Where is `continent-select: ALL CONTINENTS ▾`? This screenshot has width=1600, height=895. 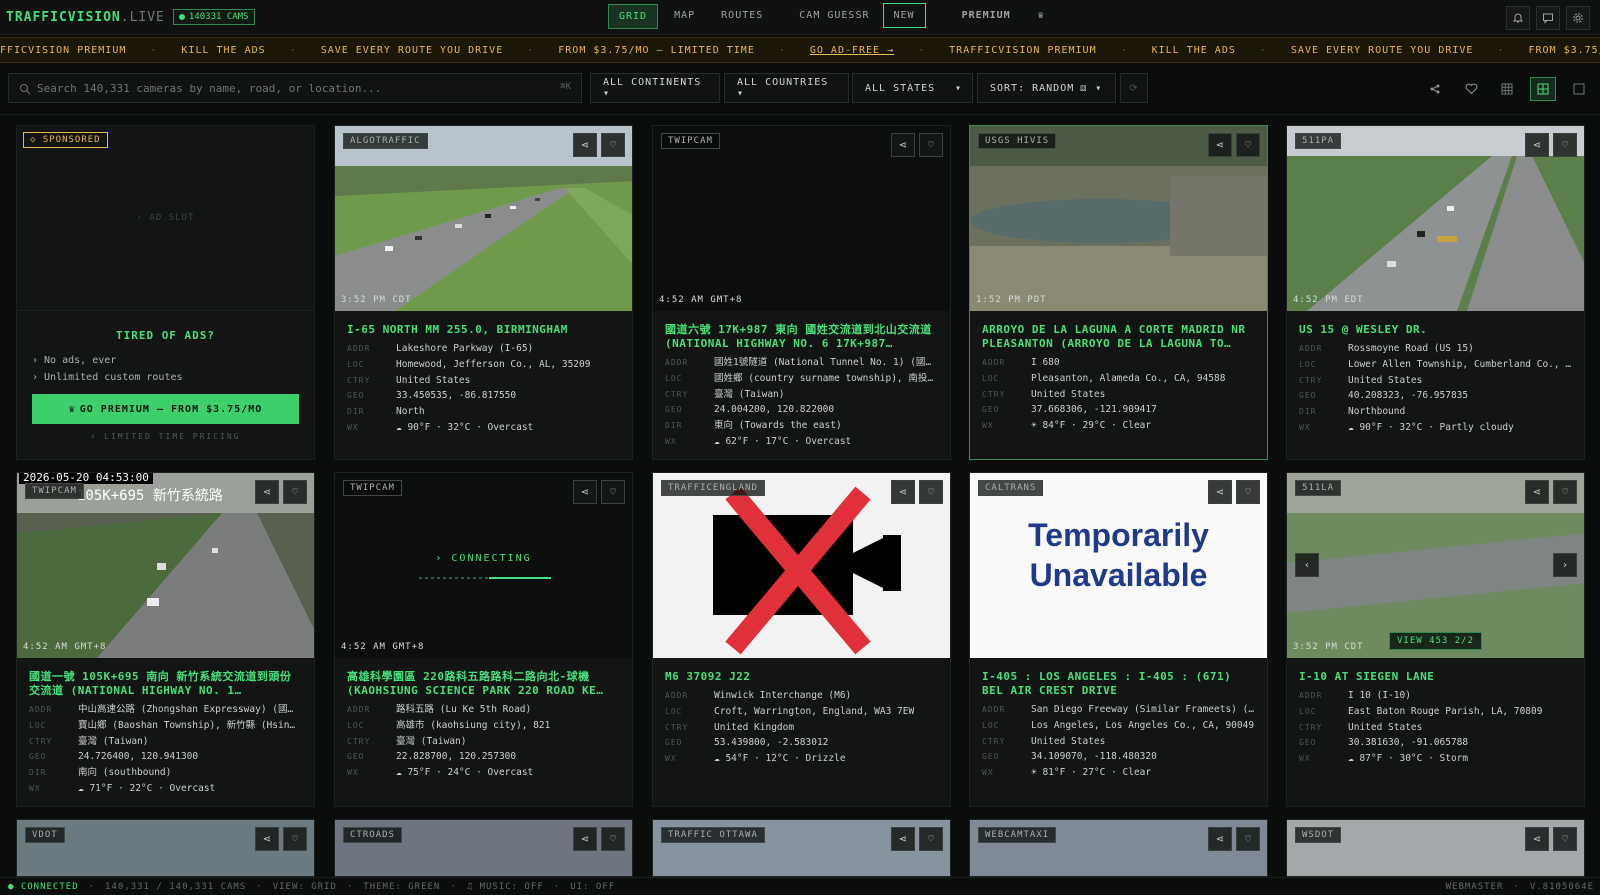
continent-select: ALL CONTINENTS ▾ is located at coordinates (655, 88).